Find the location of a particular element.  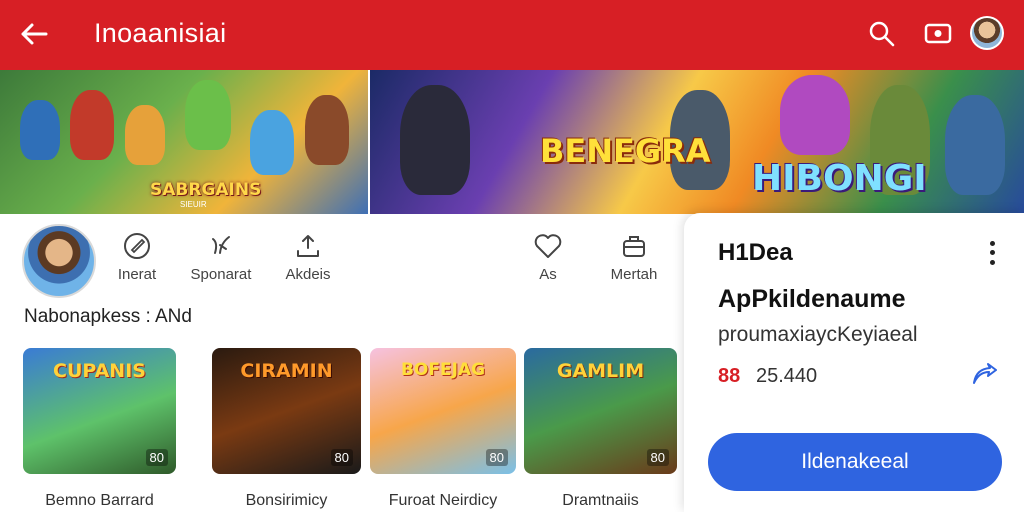

avatar-face is located at coordinates (987, 33).